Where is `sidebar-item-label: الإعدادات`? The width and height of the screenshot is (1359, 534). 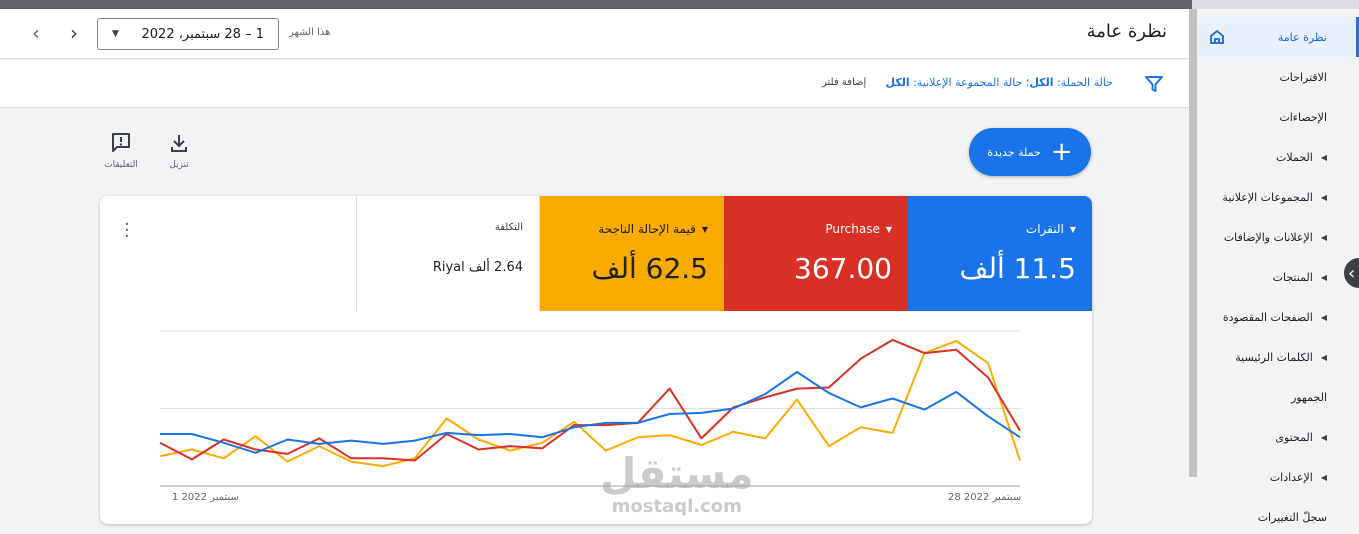
sidebar-item-label: الإعدادات is located at coordinates (1291, 477).